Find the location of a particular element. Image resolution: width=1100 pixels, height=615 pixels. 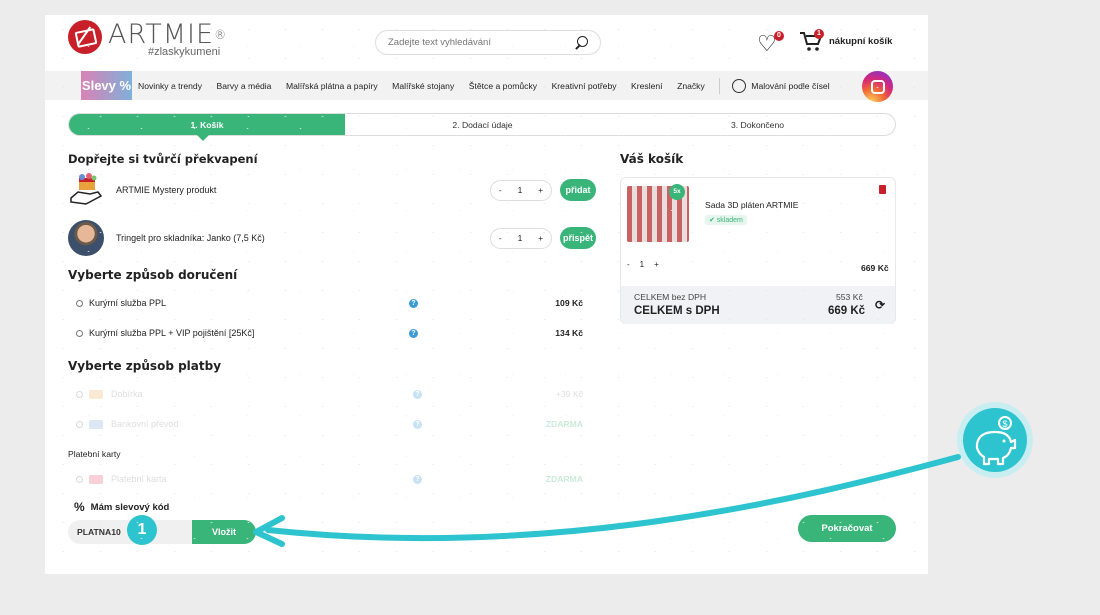

cart-button: 1 nákupní košík is located at coordinates (845, 41).